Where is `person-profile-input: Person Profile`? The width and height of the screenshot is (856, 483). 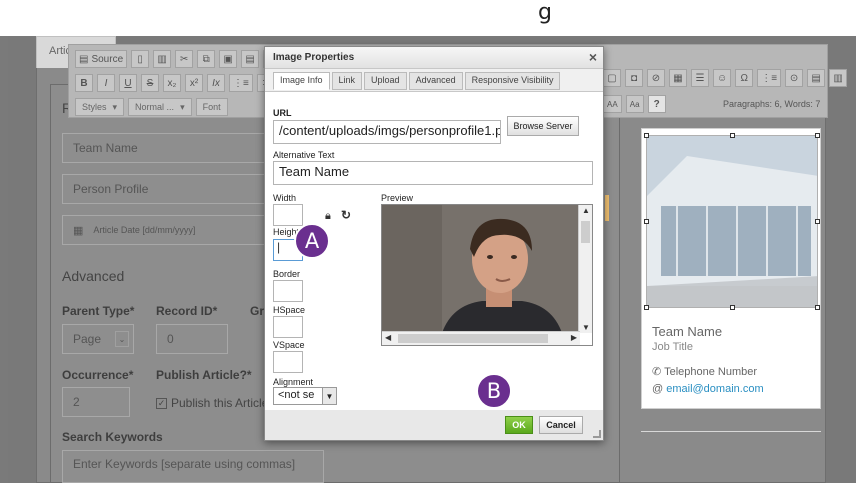 person-profile-input: Person Profile is located at coordinates (167, 189).